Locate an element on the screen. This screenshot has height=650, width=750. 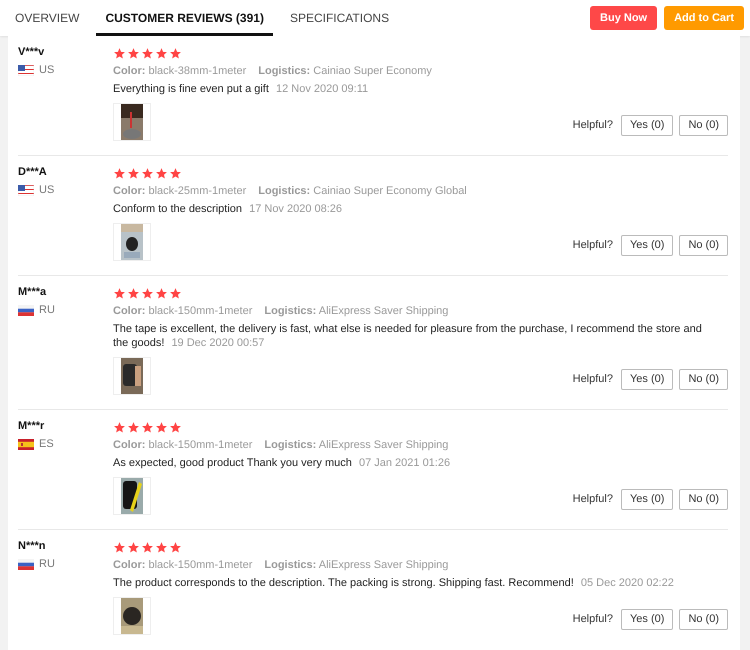
color-info: Color: black-25mm-1meter is located at coordinates (179, 191).